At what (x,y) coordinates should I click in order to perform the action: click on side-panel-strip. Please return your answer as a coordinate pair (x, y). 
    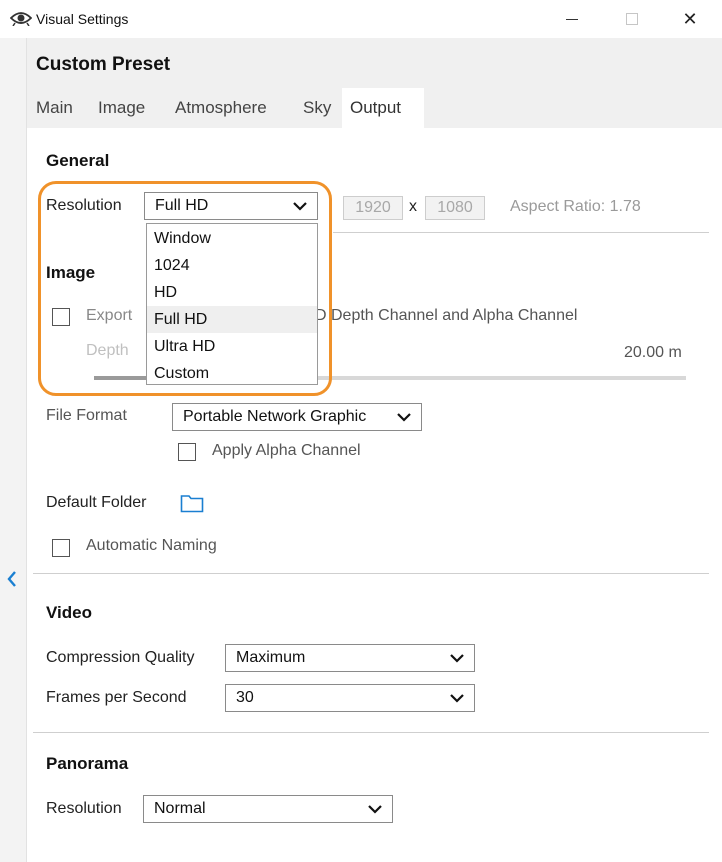
    Looking at the image, I should click on (13, 450).